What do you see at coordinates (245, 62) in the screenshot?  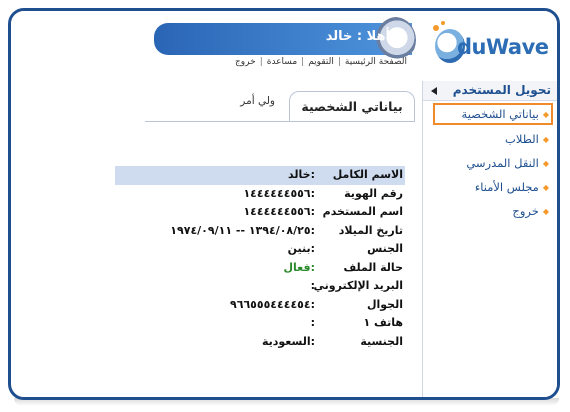 I see `top-link-logout: خروج` at bounding box center [245, 62].